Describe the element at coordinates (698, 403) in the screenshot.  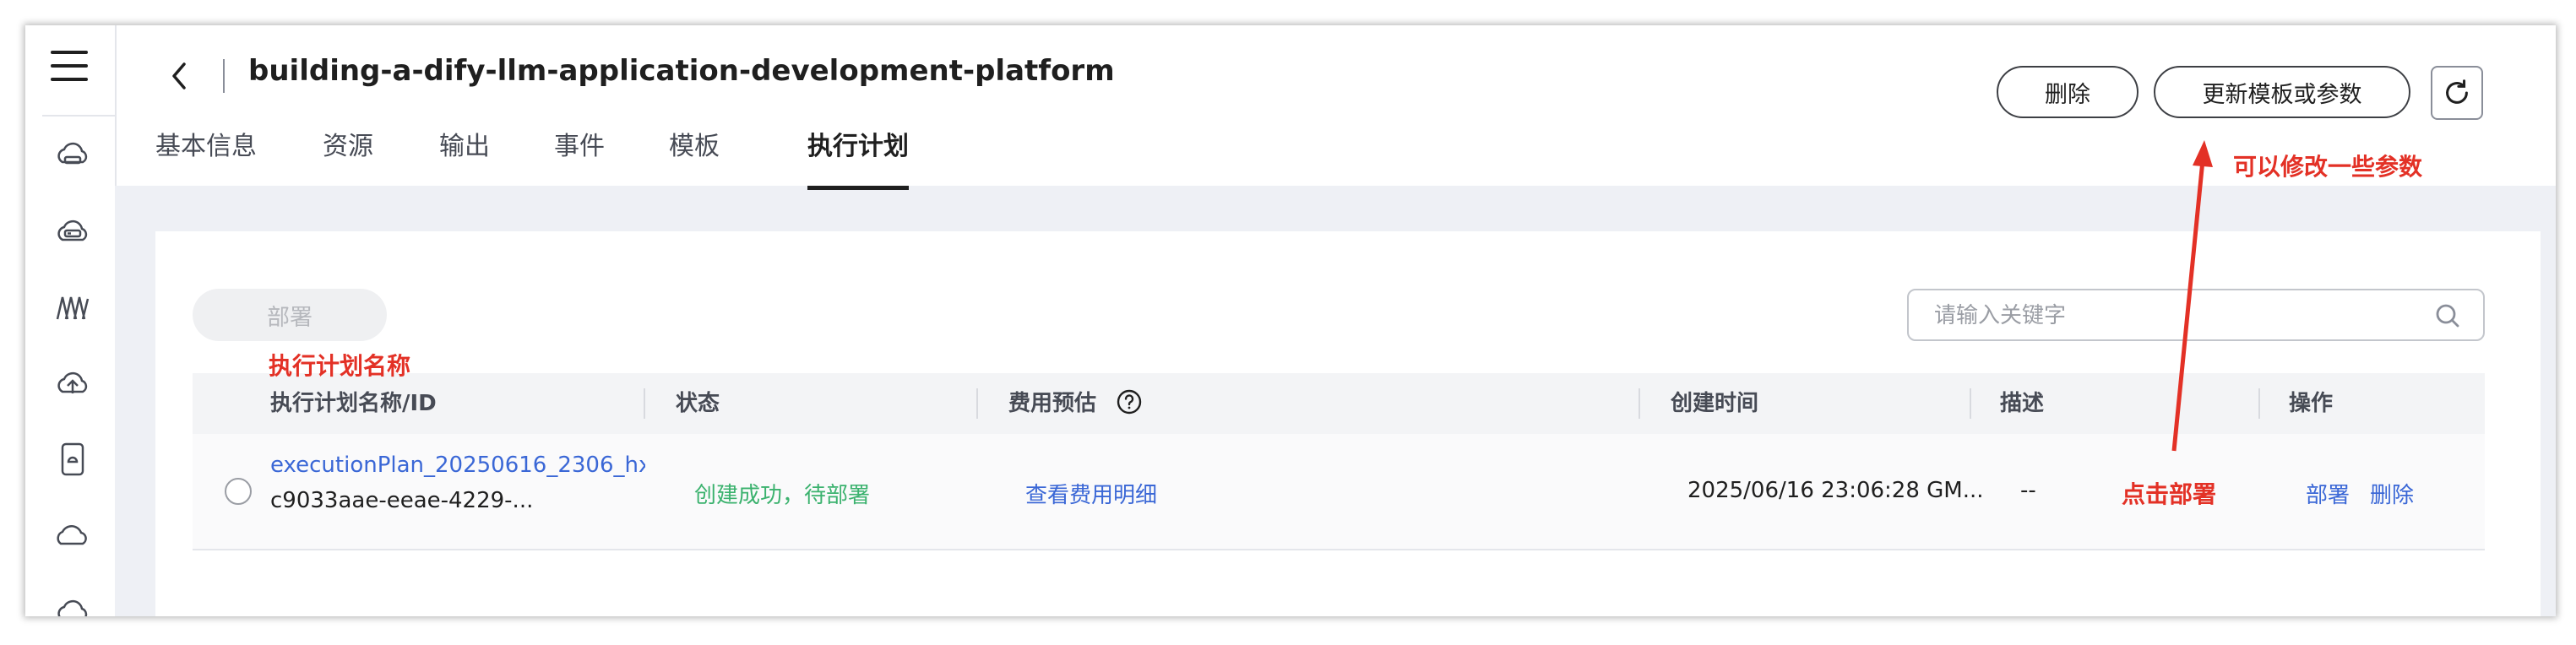
I see `column-header-status: 状态` at that location.